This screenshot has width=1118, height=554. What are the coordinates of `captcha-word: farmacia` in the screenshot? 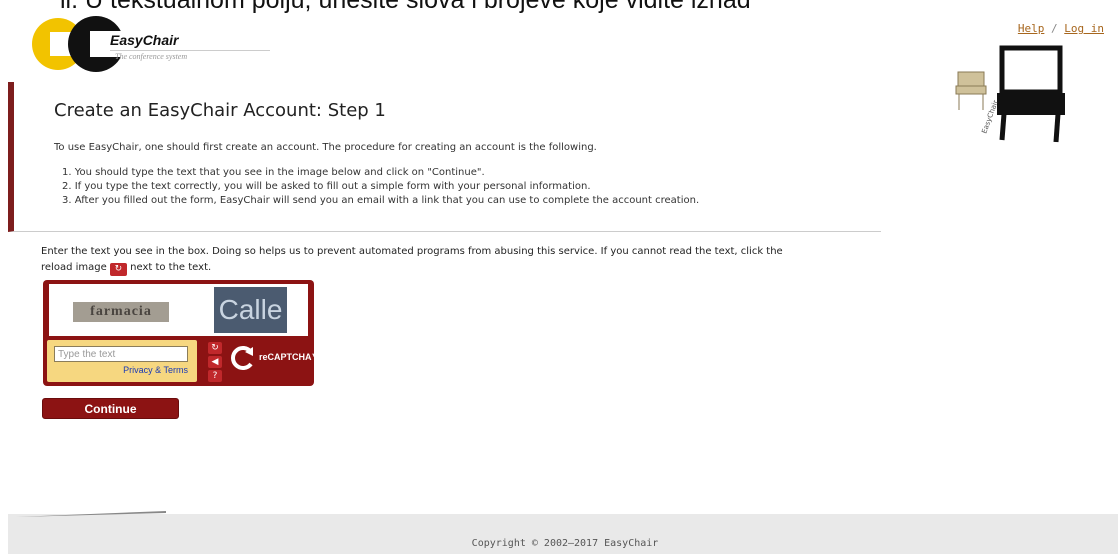 It's located at (121, 312).